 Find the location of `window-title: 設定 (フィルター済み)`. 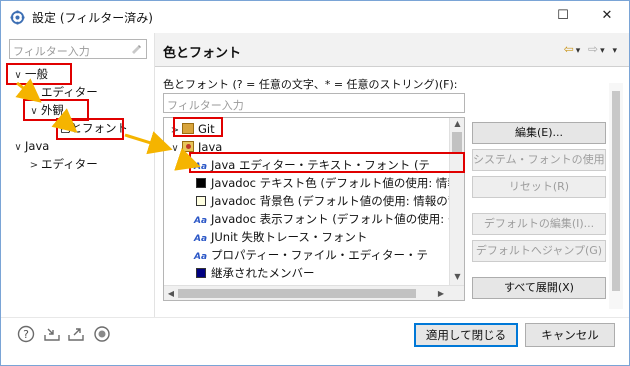

window-title: 設定 (フィルター済み) is located at coordinates (92, 18).